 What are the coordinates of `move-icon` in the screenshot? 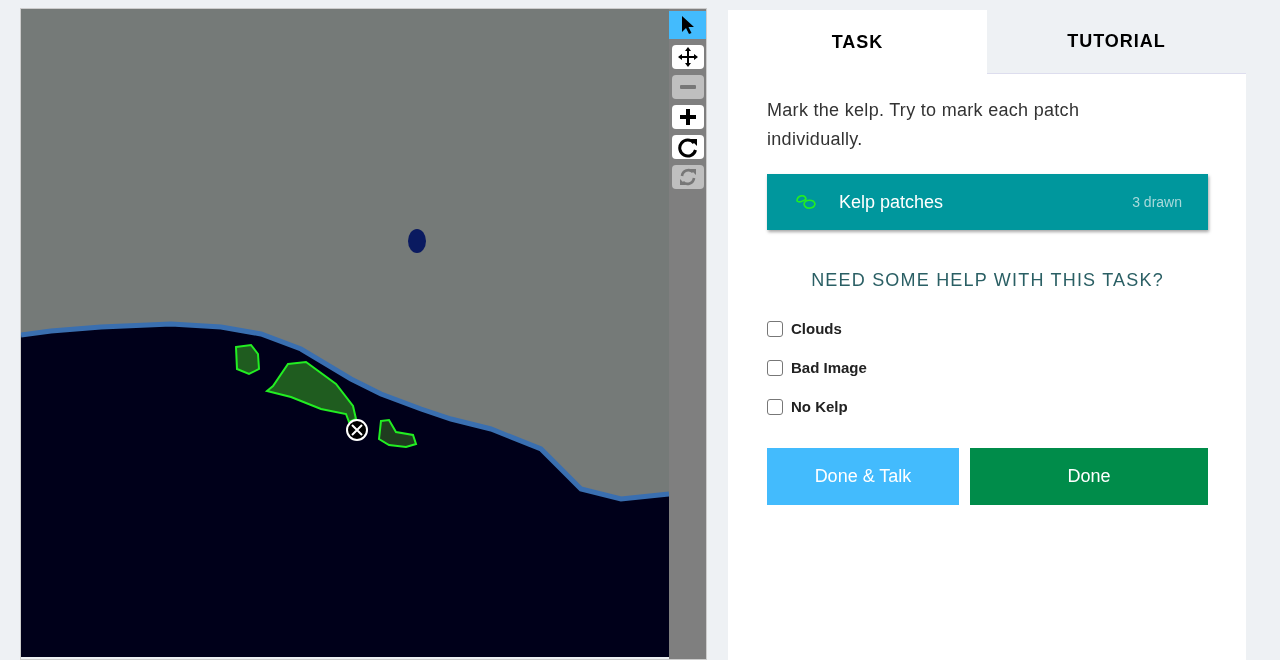 It's located at (687, 57).